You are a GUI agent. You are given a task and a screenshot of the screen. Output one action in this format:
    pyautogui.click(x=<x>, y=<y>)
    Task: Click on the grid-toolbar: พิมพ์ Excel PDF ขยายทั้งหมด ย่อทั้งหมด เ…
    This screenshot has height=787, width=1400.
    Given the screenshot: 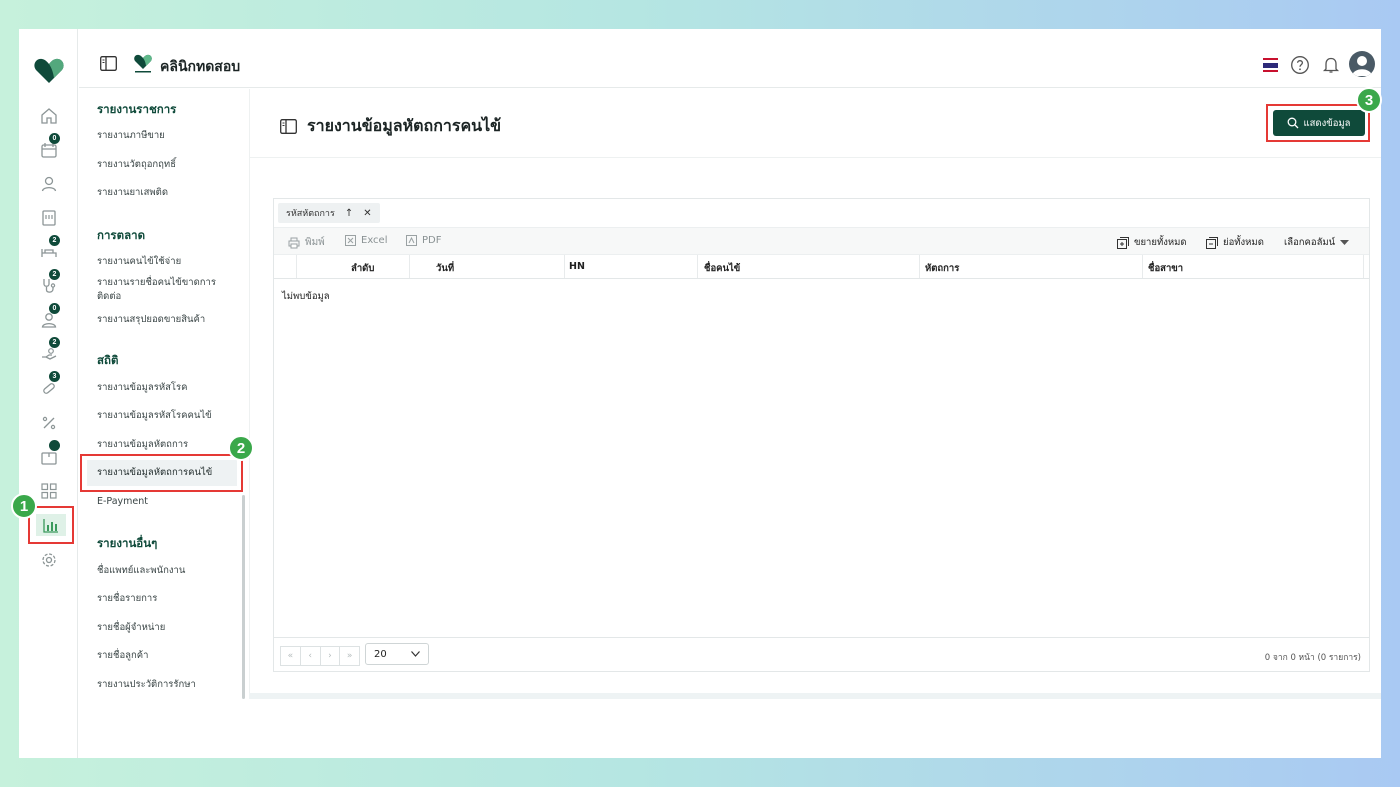 What is the action you would take?
    pyautogui.click(x=821, y=241)
    